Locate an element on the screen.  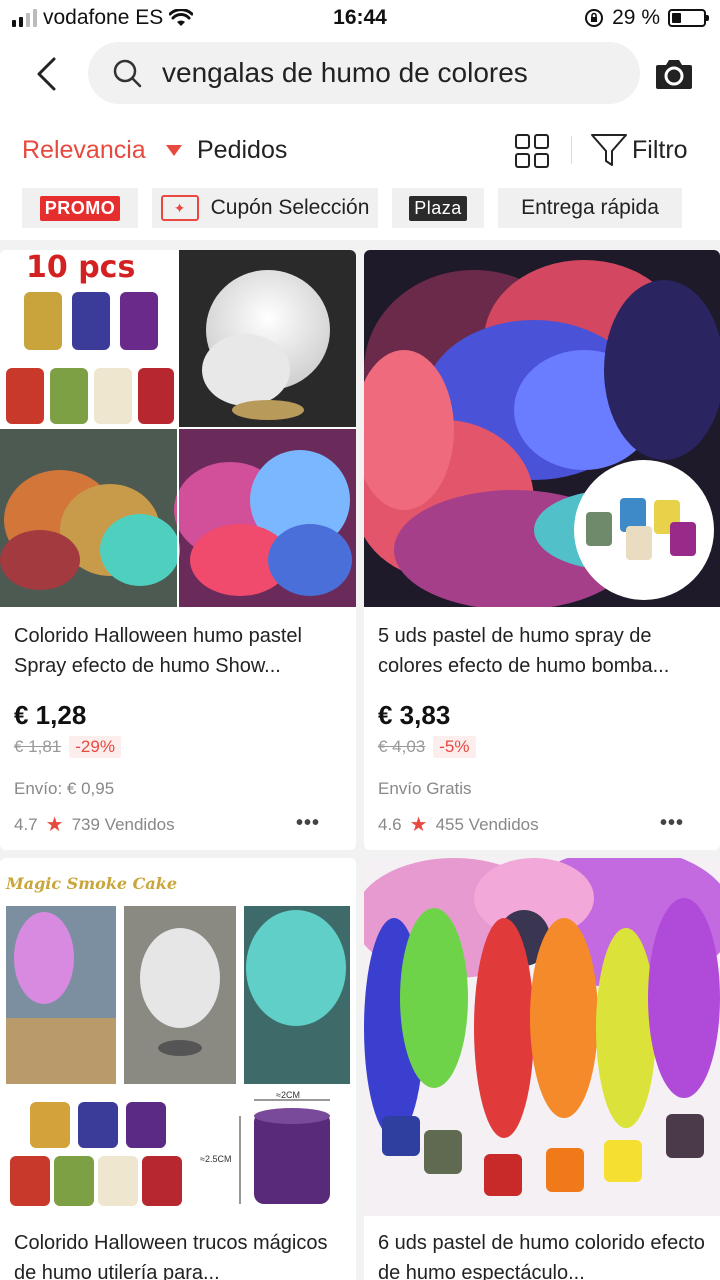
status-left: vodafone ES is located at coordinates (103, 18).